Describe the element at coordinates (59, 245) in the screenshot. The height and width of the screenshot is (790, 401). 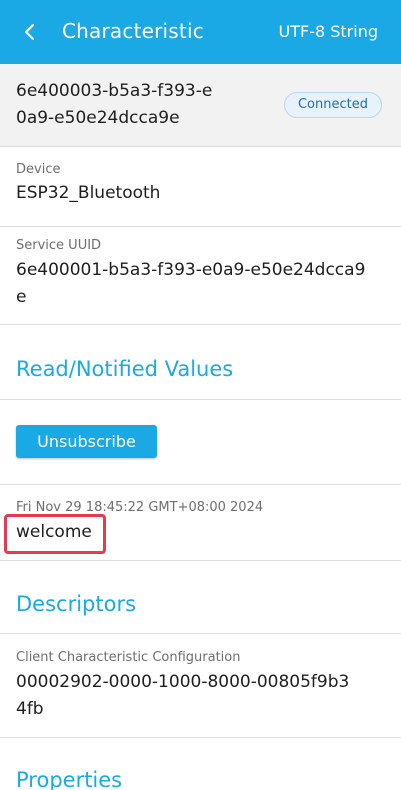
I see `service-uuid-label: Service UUID` at that location.